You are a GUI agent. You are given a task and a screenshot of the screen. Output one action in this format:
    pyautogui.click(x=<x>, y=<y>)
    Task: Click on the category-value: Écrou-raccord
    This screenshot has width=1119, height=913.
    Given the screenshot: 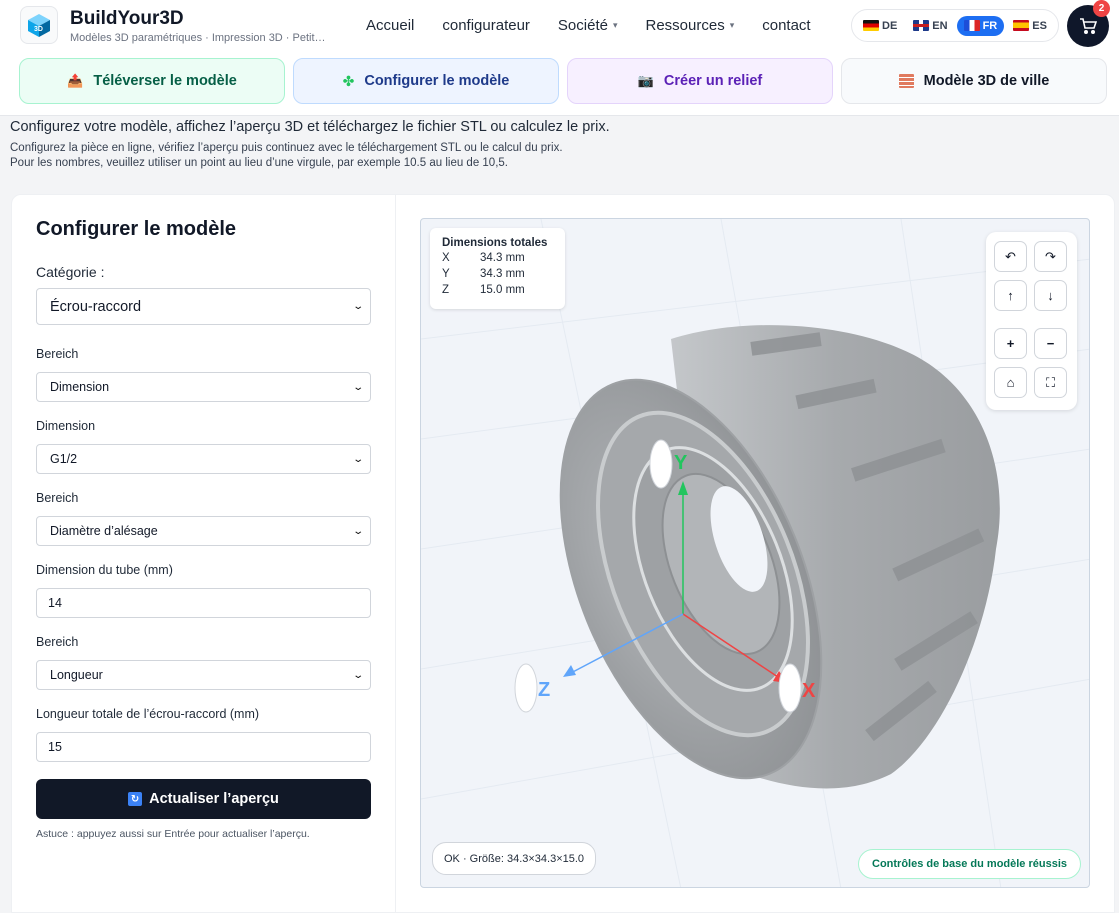 What is the action you would take?
    pyautogui.click(x=96, y=306)
    